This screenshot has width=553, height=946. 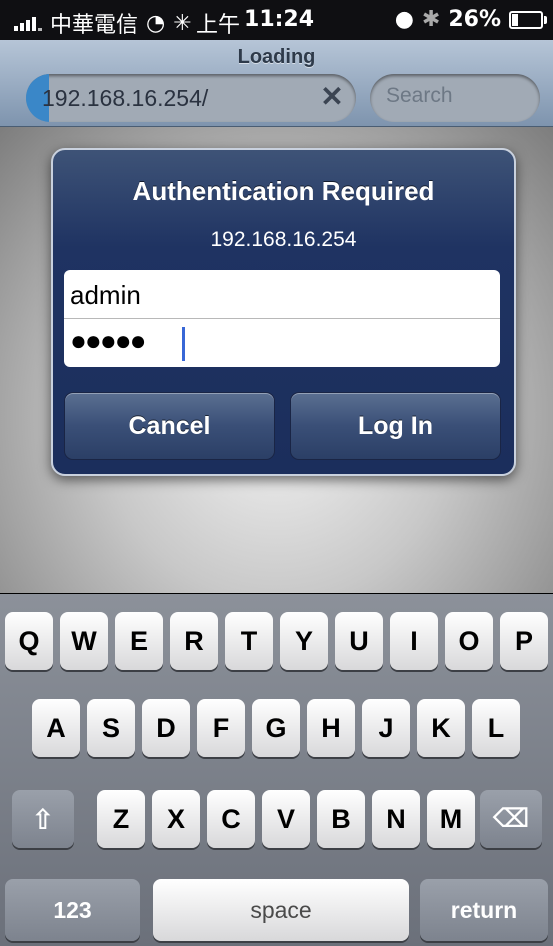 What do you see at coordinates (176, 819) in the screenshot?
I see `key-x: X` at bounding box center [176, 819].